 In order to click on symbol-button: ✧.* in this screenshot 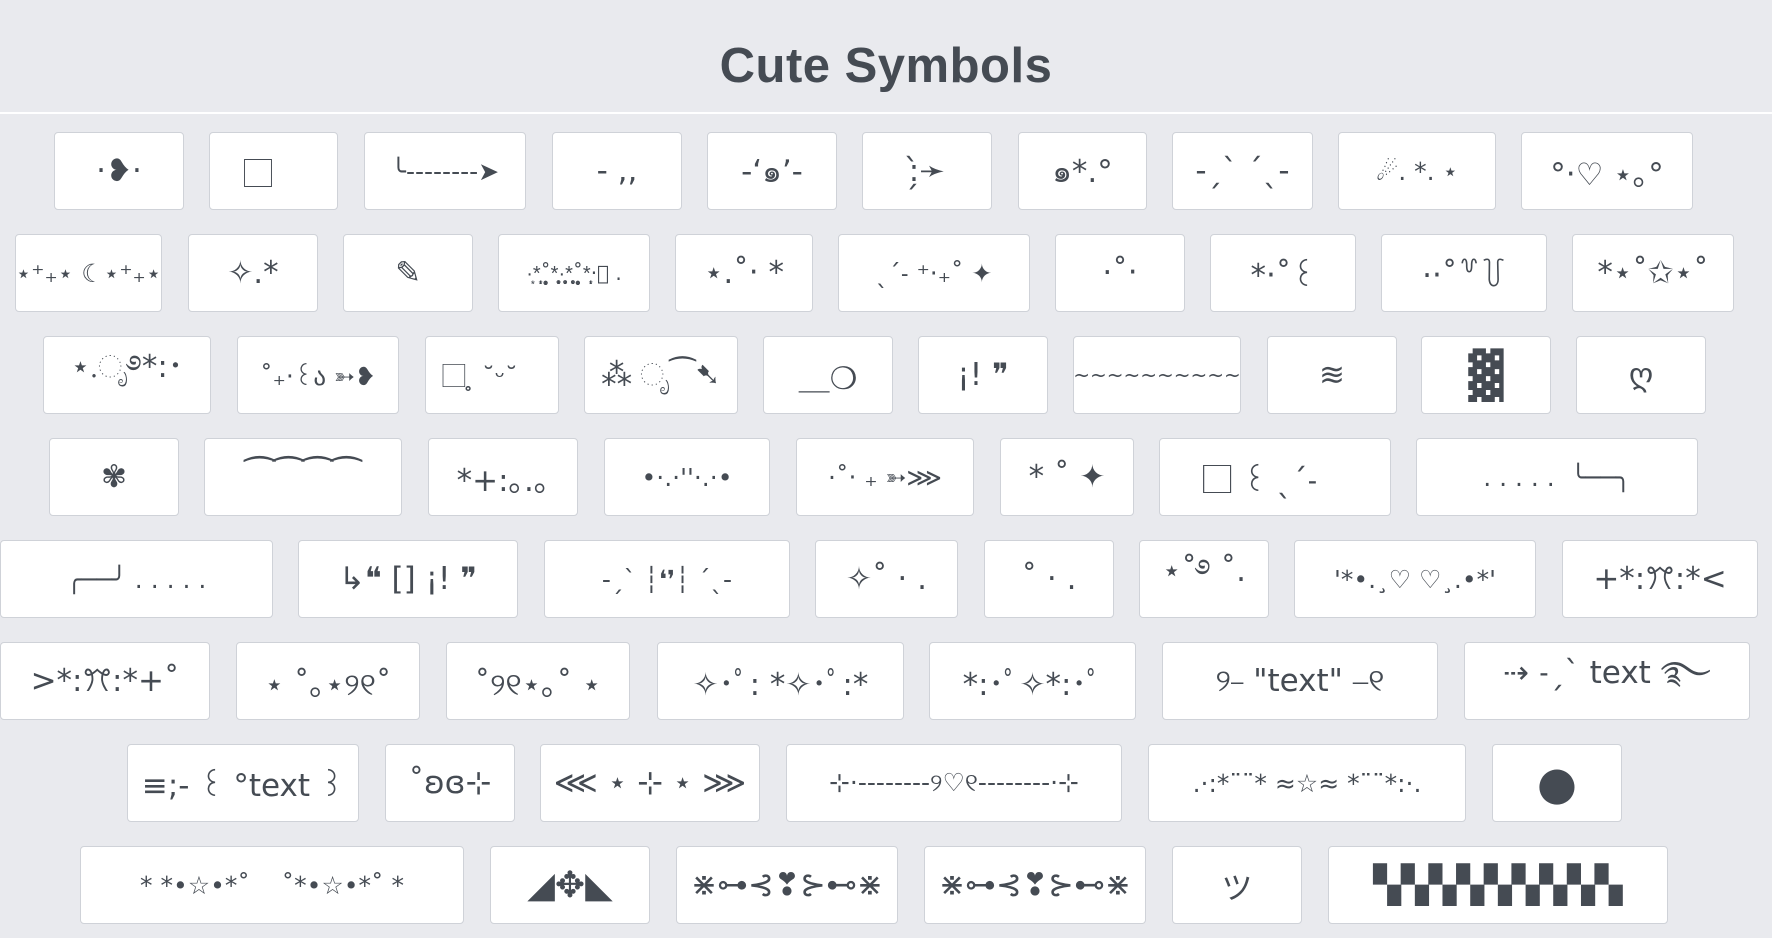, I will do `click(253, 273)`.